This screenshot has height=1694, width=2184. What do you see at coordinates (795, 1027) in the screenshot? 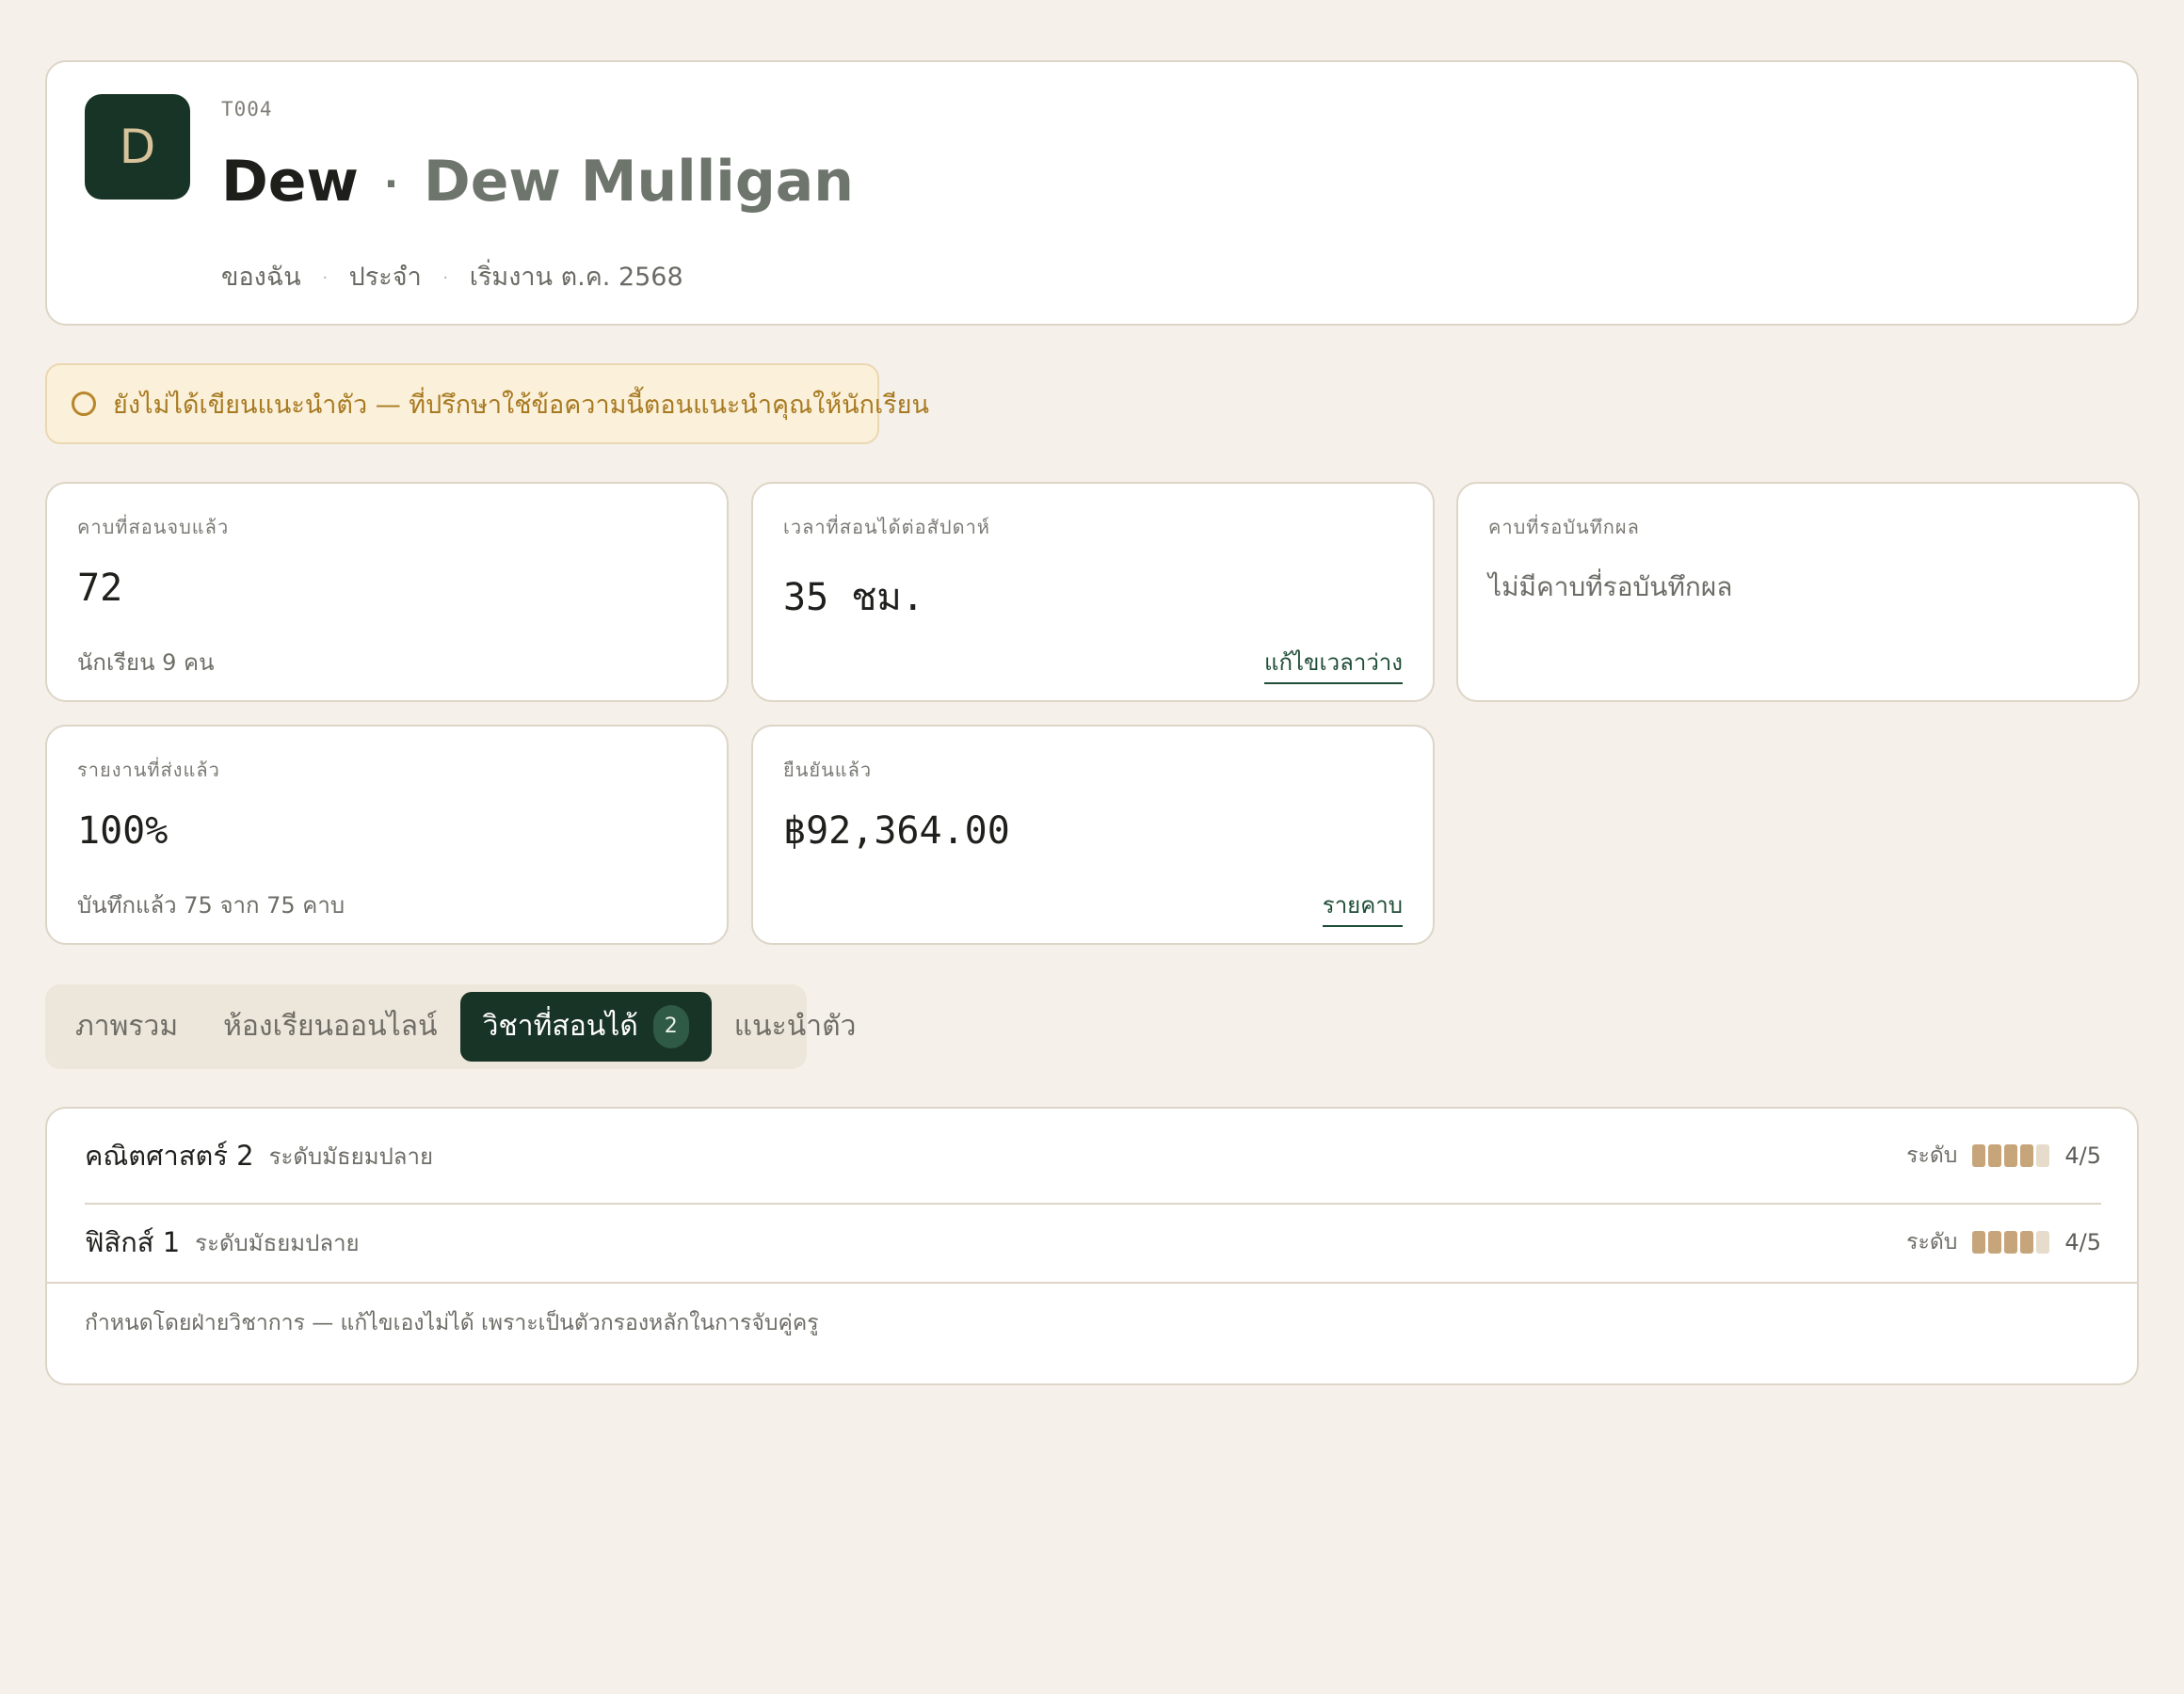
I see `tab-introduction: แนะนำตัว` at bounding box center [795, 1027].